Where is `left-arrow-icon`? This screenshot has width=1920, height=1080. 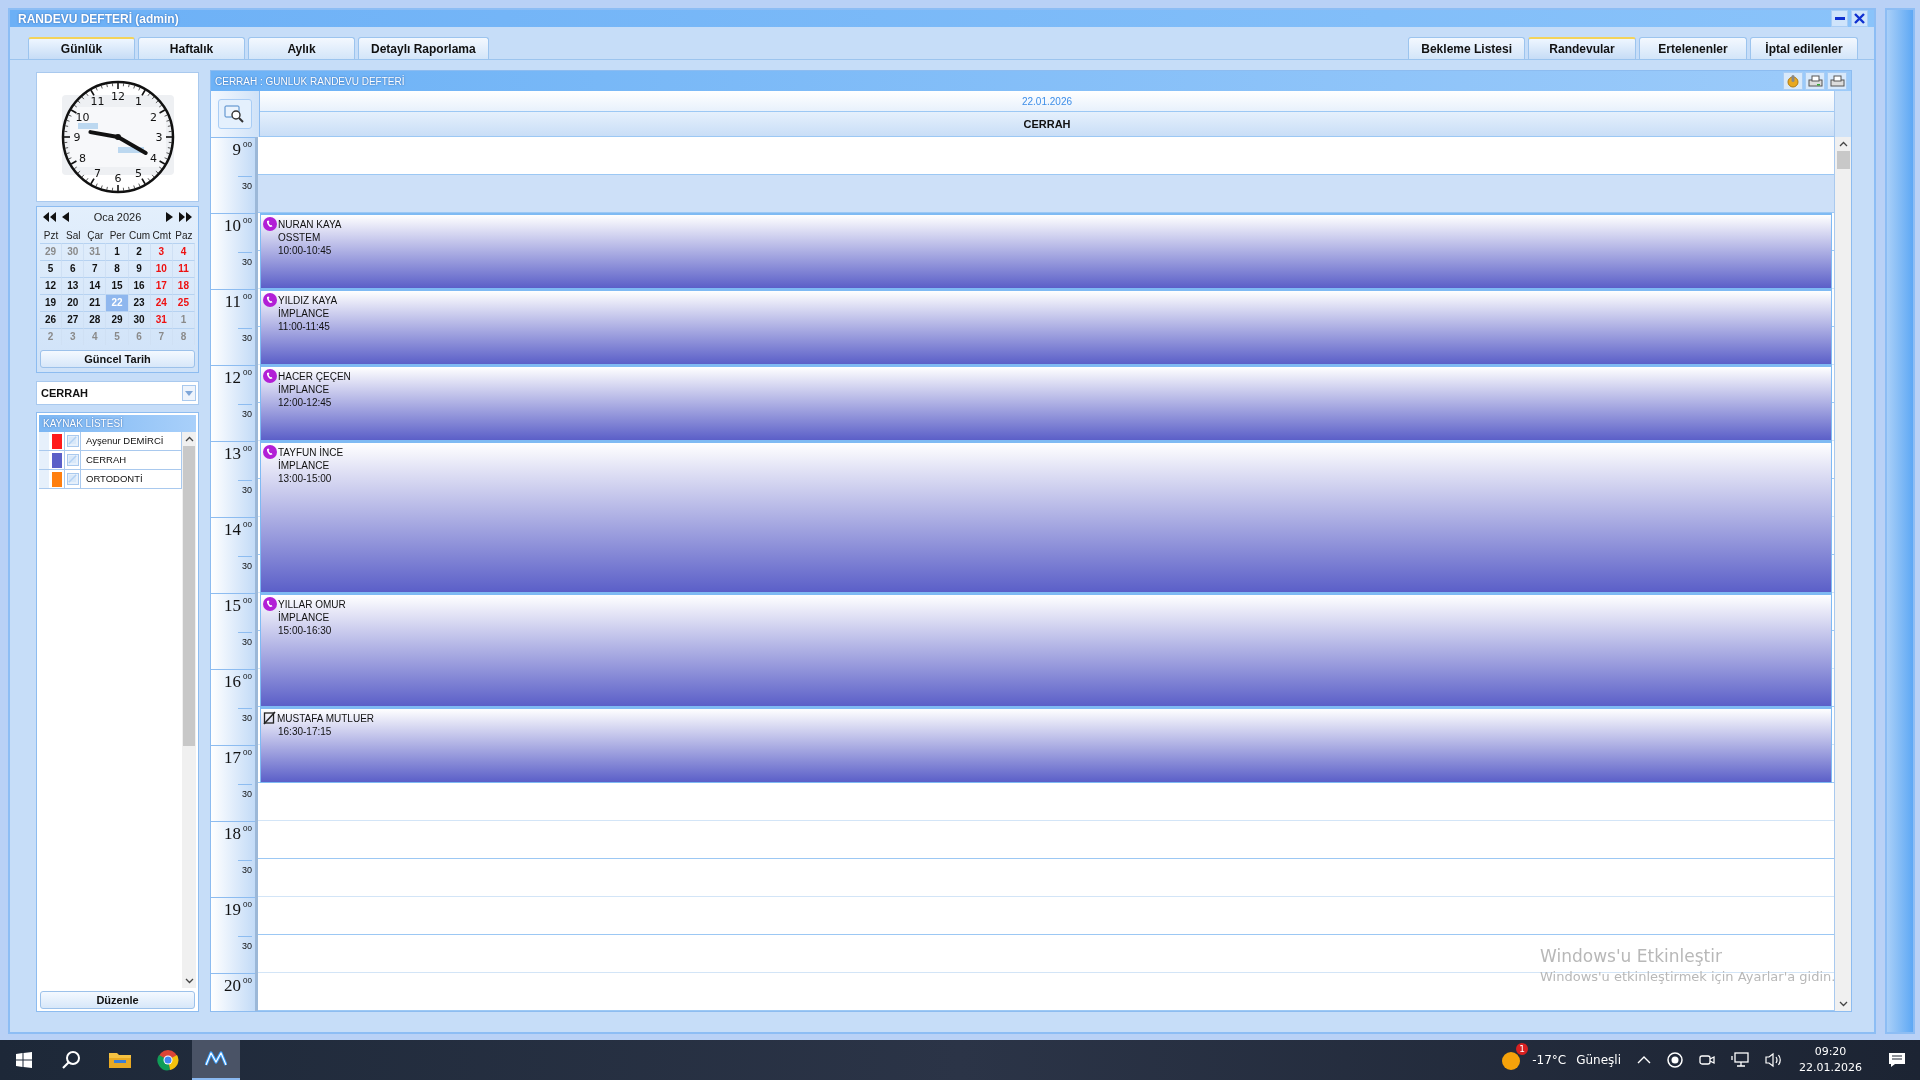
left-arrow-icon is located at coordinates (65, 217).